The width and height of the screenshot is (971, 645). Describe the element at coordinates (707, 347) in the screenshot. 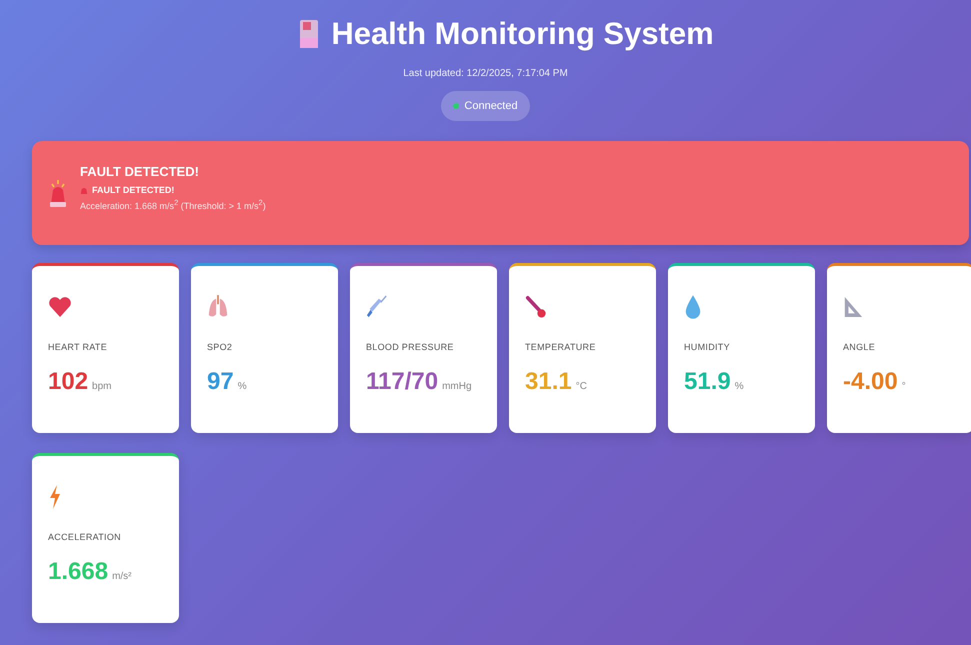

I see `metric-label: HUMIDITY` at that location.